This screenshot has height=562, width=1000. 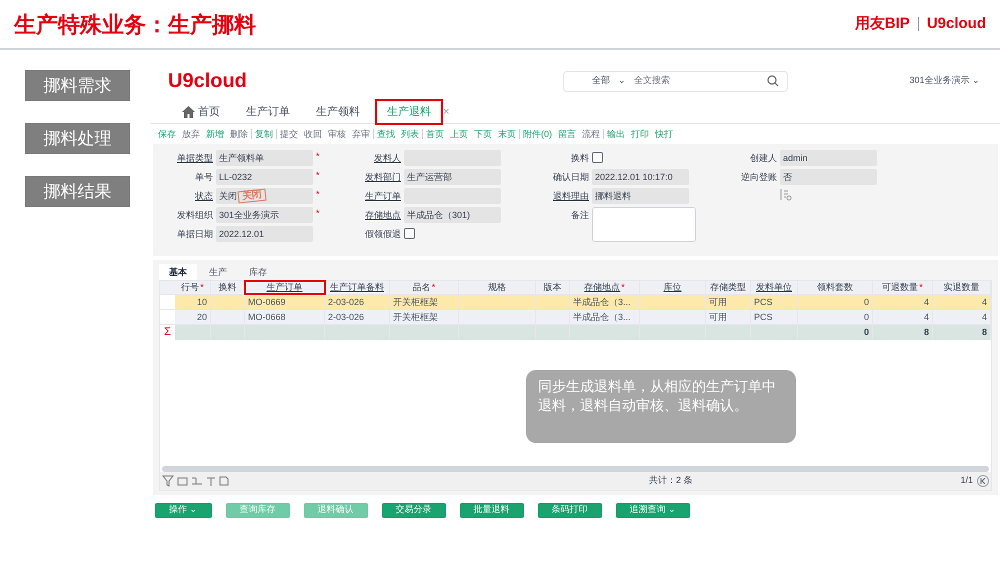 What do you see at coordinates (675, 81) in the screenshot?
I see `search-field: 全部 ⌄ 全文搜索` at bounding box center [675, 81].